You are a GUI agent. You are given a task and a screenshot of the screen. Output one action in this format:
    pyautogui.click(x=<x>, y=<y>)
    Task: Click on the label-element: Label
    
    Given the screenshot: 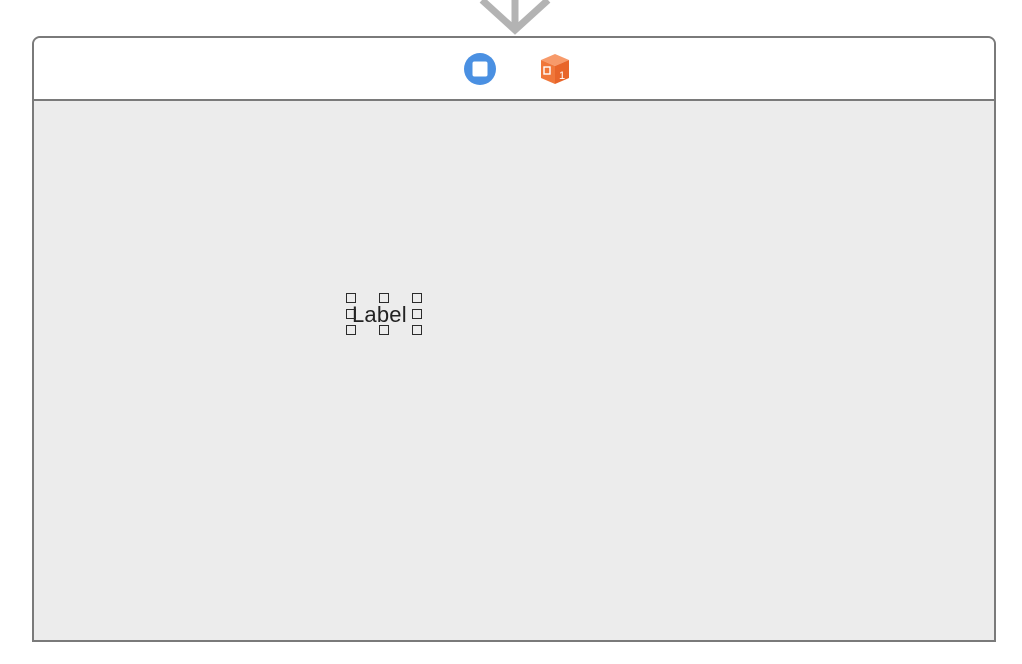 What is the action you would take?
    pyautogui.click(x=384, y=315)
    